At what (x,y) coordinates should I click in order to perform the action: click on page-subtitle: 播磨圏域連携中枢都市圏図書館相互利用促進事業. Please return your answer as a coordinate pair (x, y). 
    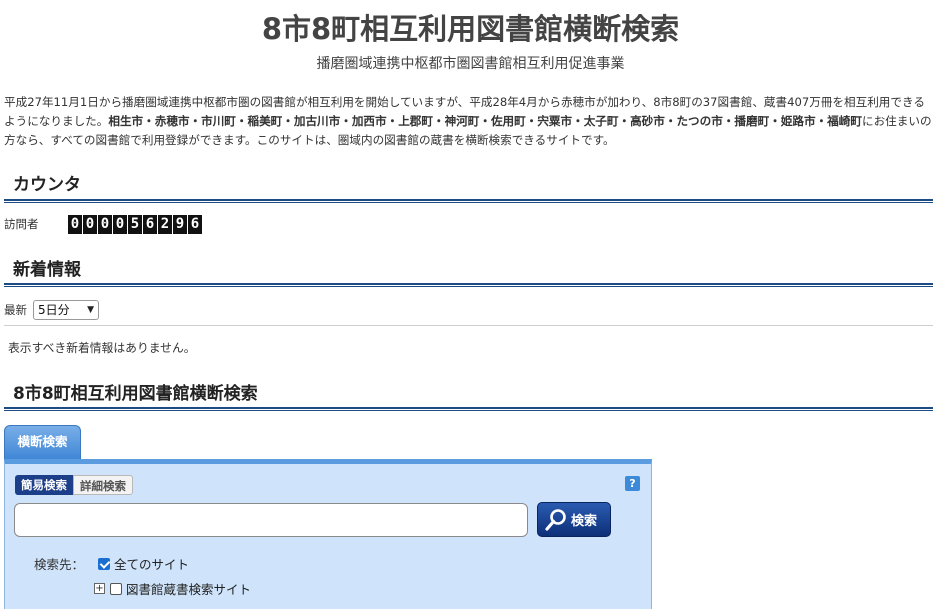
    Looking at the image, I should click on (470, 64).